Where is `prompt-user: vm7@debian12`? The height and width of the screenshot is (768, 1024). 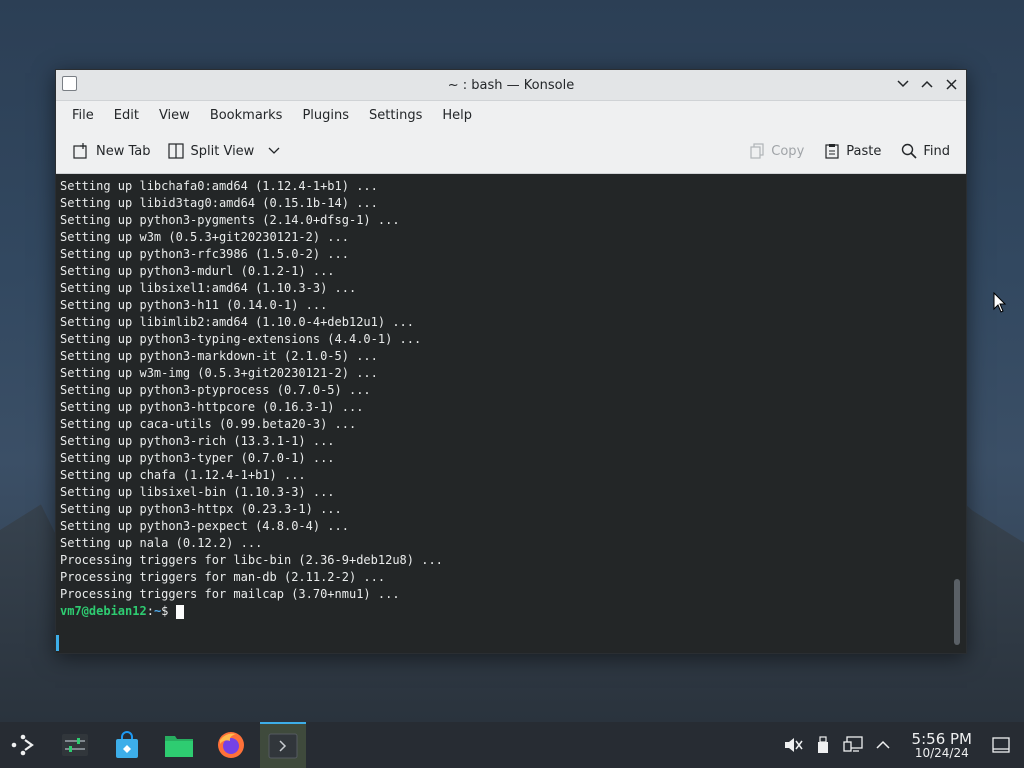 prompt-user: vm7@debian12 is located at coordinates (103, 611).